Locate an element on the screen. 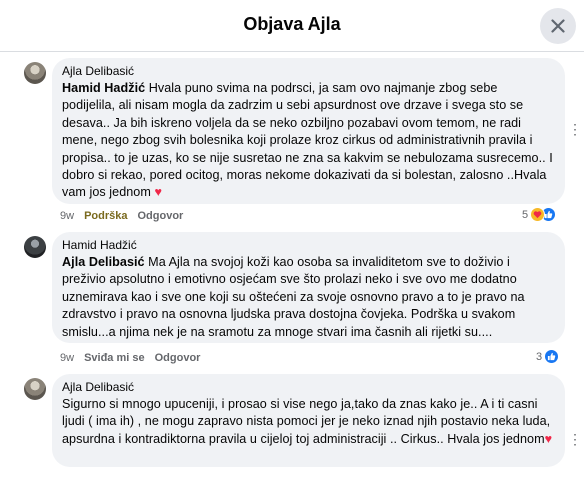 This screenshot has width=584, height=478. reaction-count: 5 is located at coordinates (525, 214).